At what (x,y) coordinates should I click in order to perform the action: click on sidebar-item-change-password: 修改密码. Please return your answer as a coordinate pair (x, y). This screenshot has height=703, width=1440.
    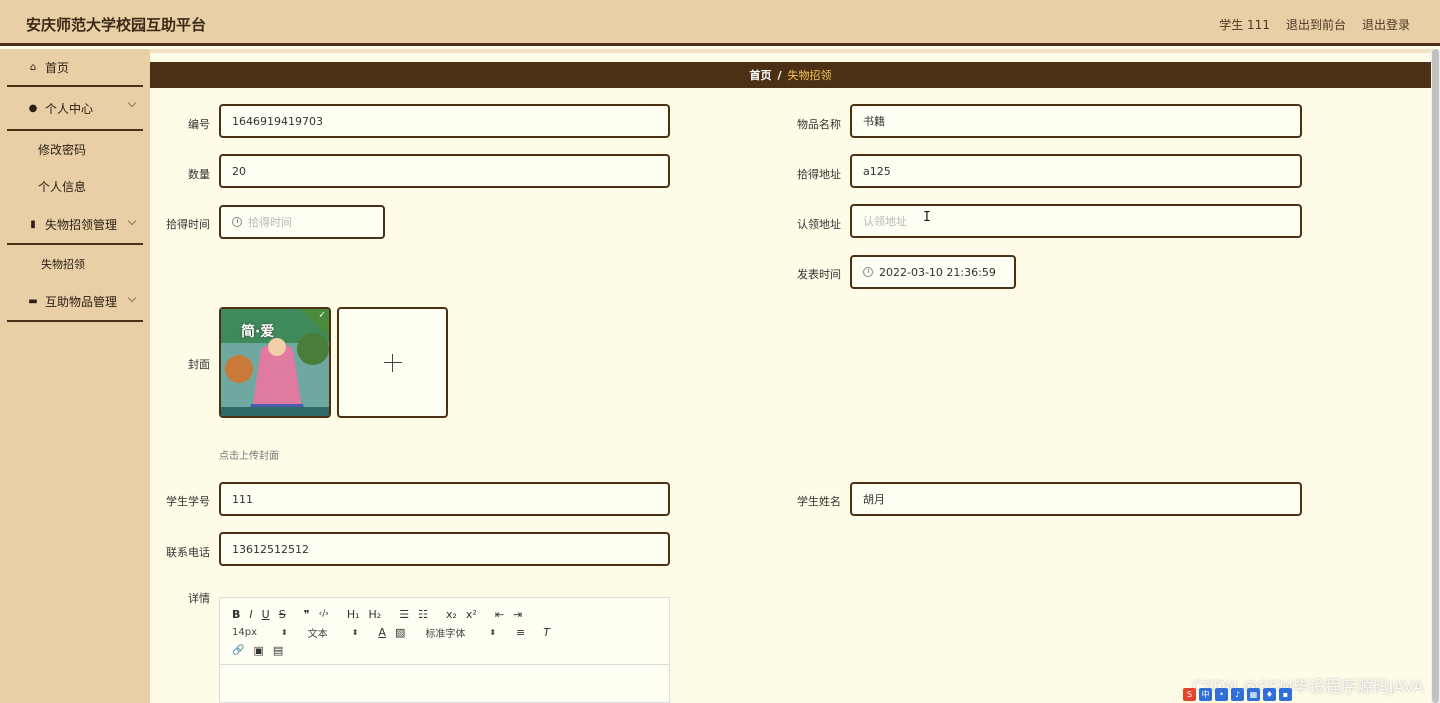
    Looking at the image, I should click on (75, 149).